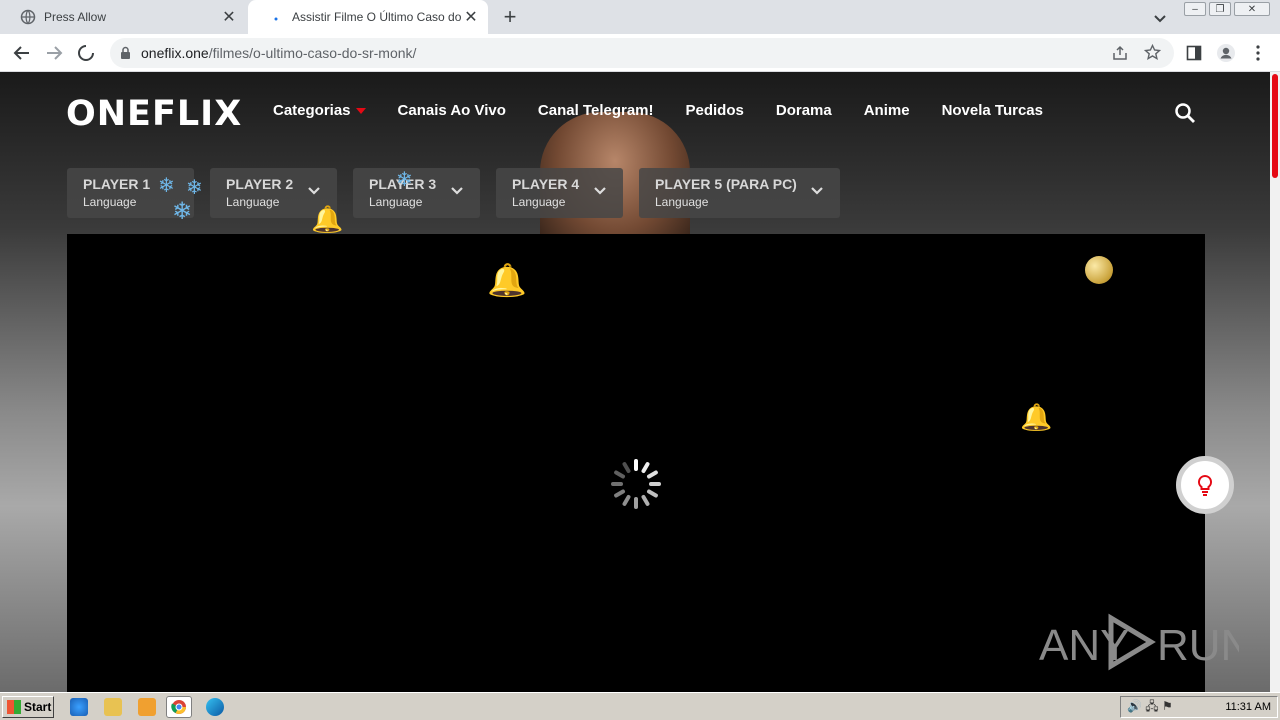 Image resolution: width=1280 pixels, height=720 pixels. Describe the element at coordinates (1120, 55) in the screenshot. I see `share-icon` at that location.